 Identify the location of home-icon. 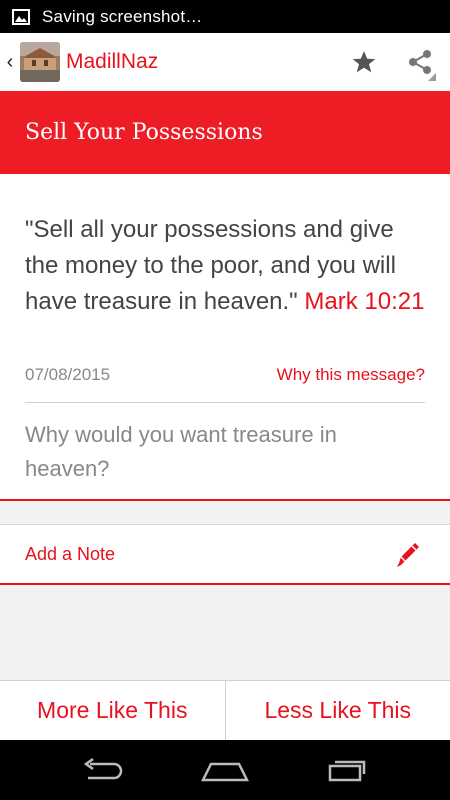
(225, 770).